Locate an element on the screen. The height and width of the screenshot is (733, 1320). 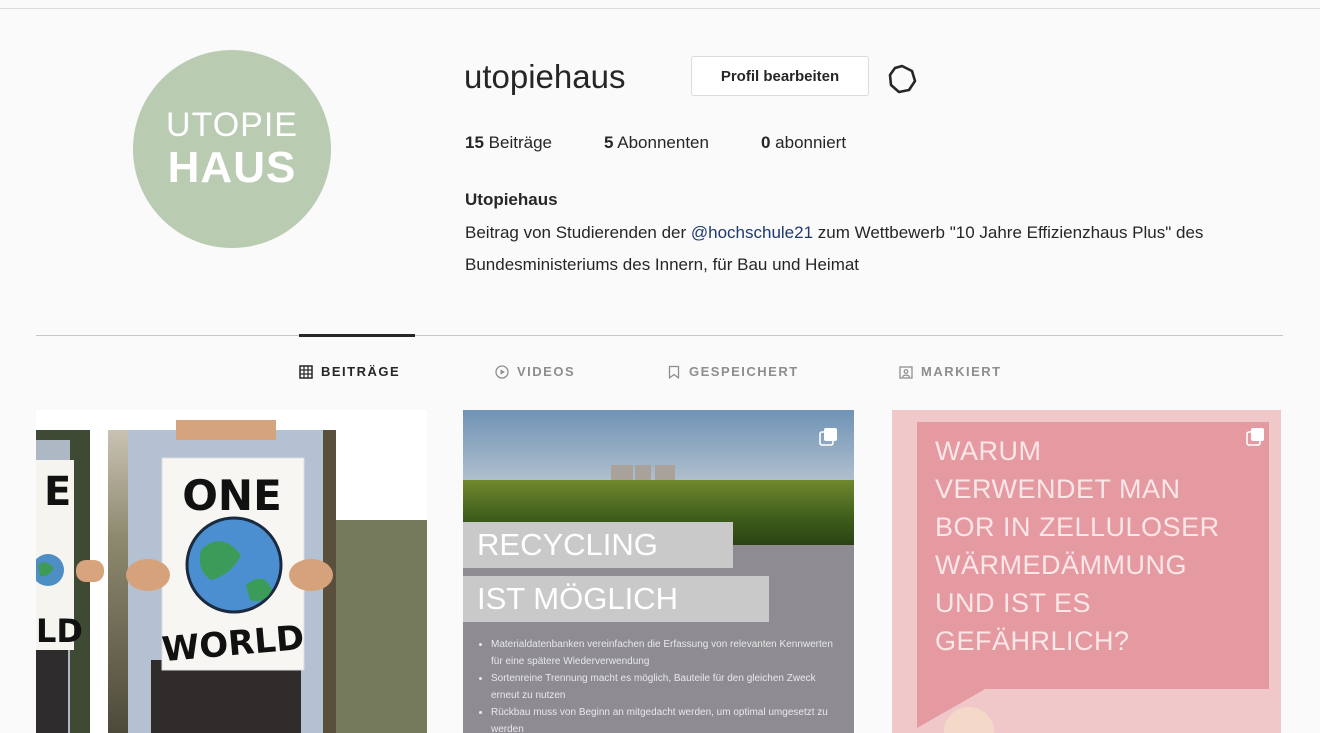
post-one-world: ONE WORLD E LD is located at coordinates (231, 571).